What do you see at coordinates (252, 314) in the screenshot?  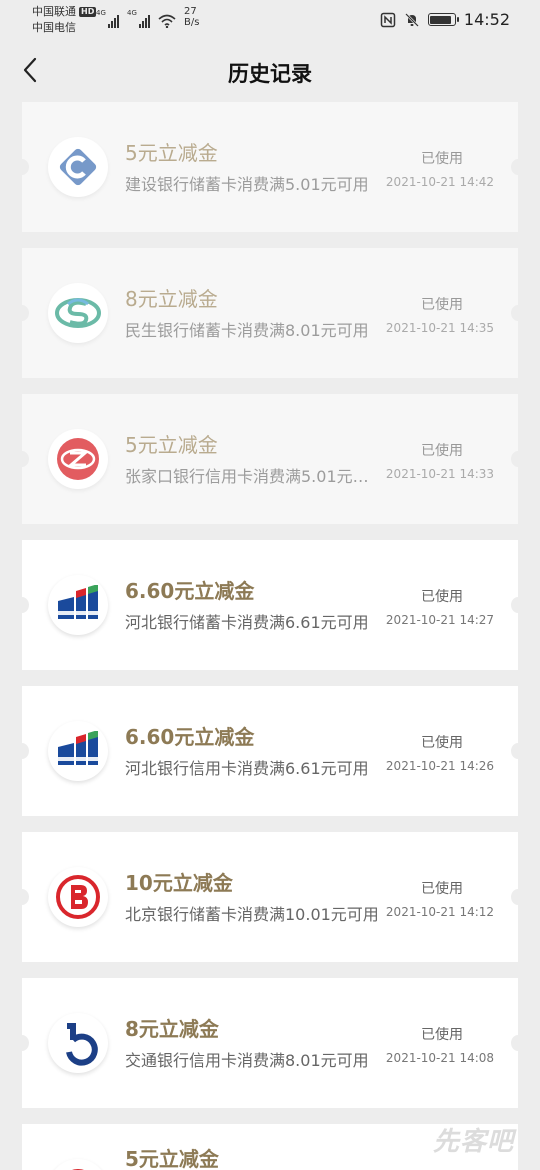 I see `coupon-info: 8元立减金 民生银行储蓄卡消费满8.01元可用` at bounding box center [252, 314].